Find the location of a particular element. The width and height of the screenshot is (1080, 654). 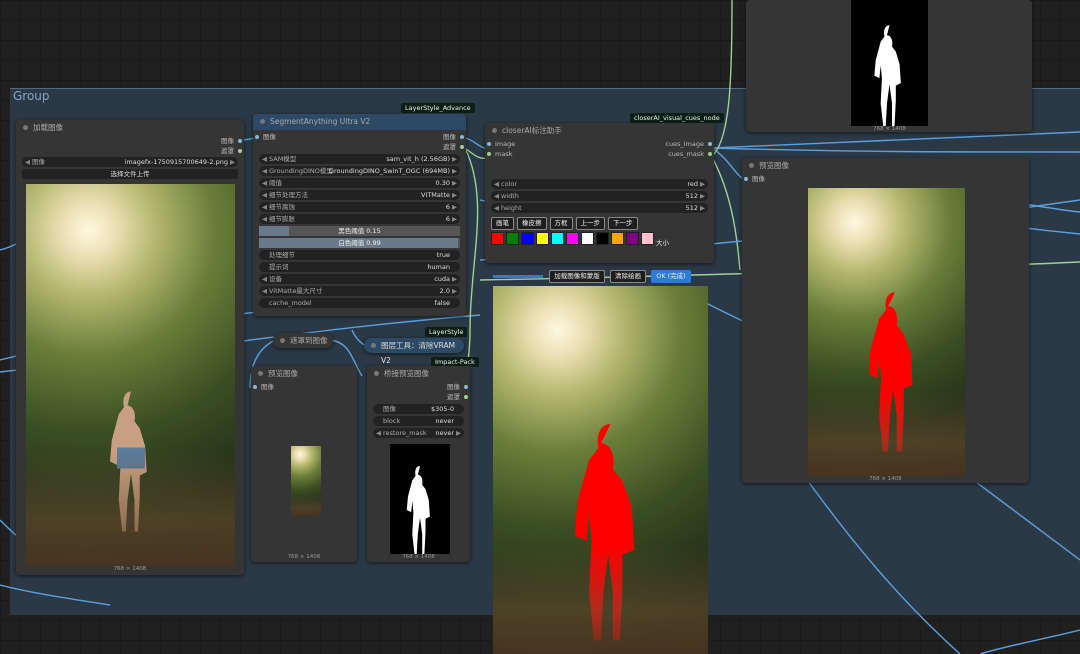

image-file-select: ◀ 图像 imagefx-1750915700649-2.png ▶ is located at coordinates (130, 162).